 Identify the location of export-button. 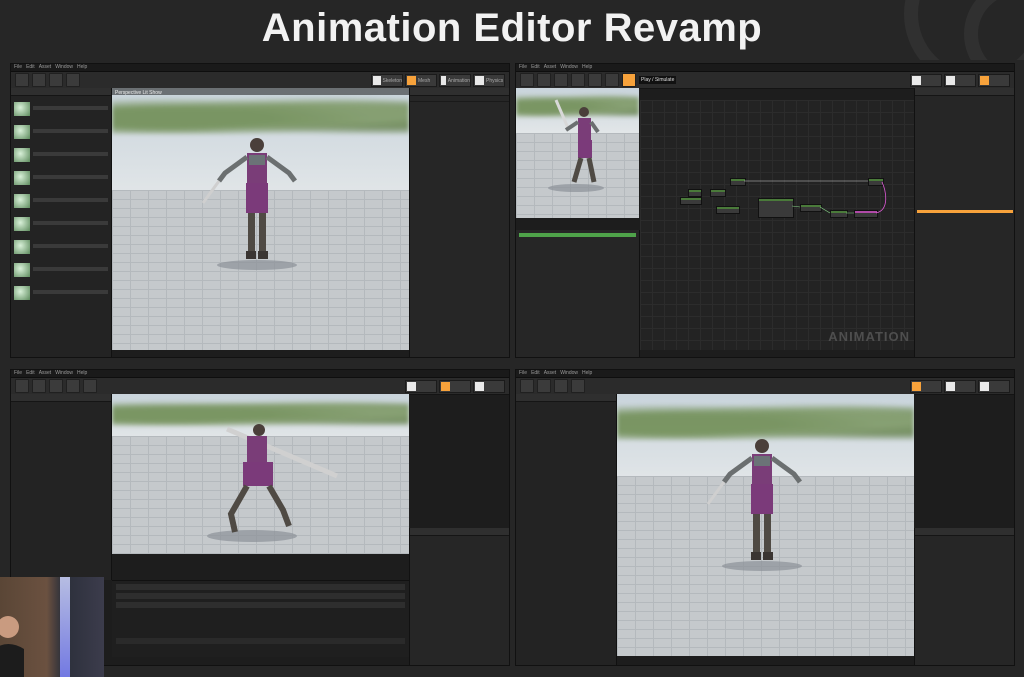
(90, 386).